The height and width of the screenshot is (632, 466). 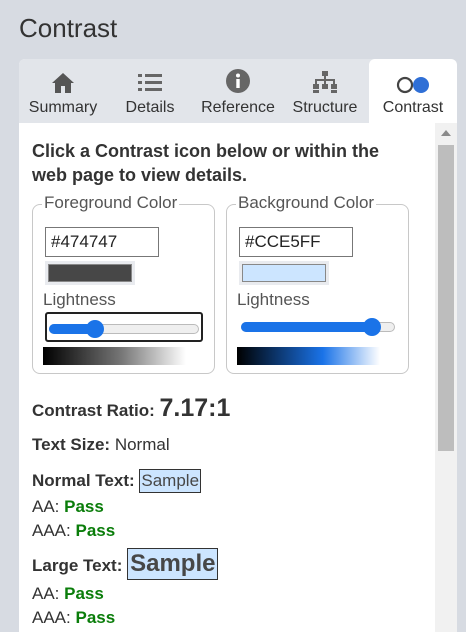 What do you see at coordinates (73, 618) in the screenshot?
I see `large-aaa-result: AAA: Pass` at bounding box center [73, 618].